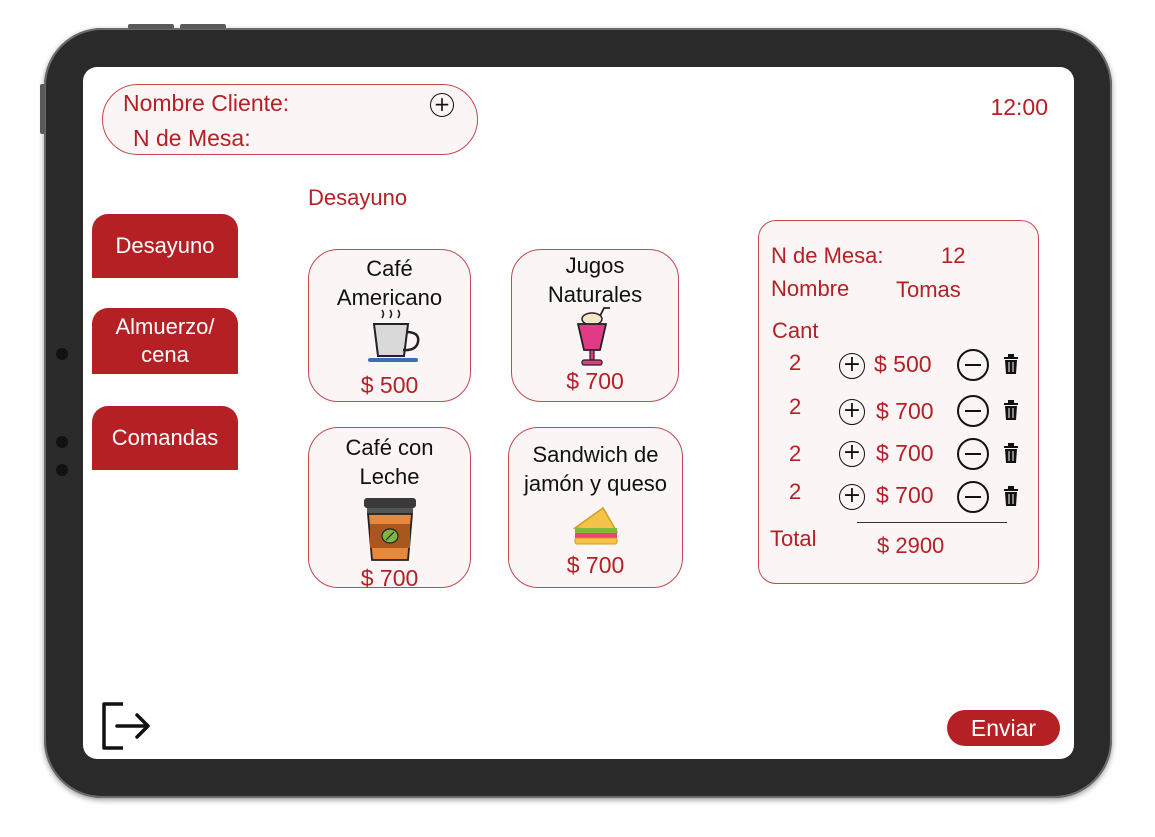 This screenshot has height=837, width=1155. I want to click on product-card-sandwich: Sandwich de jamón y queso $ 700, so click(595, 507).